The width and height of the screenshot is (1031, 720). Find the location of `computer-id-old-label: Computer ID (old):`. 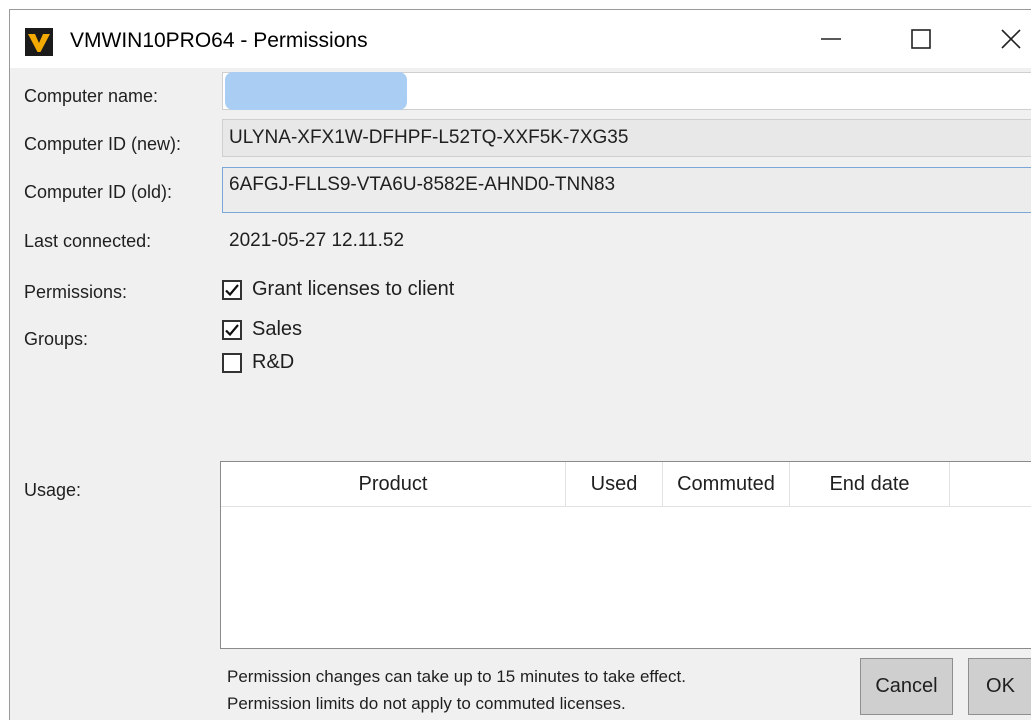

computer-id-old-label: Computer ID (old): is located at coordinates (98, 192).